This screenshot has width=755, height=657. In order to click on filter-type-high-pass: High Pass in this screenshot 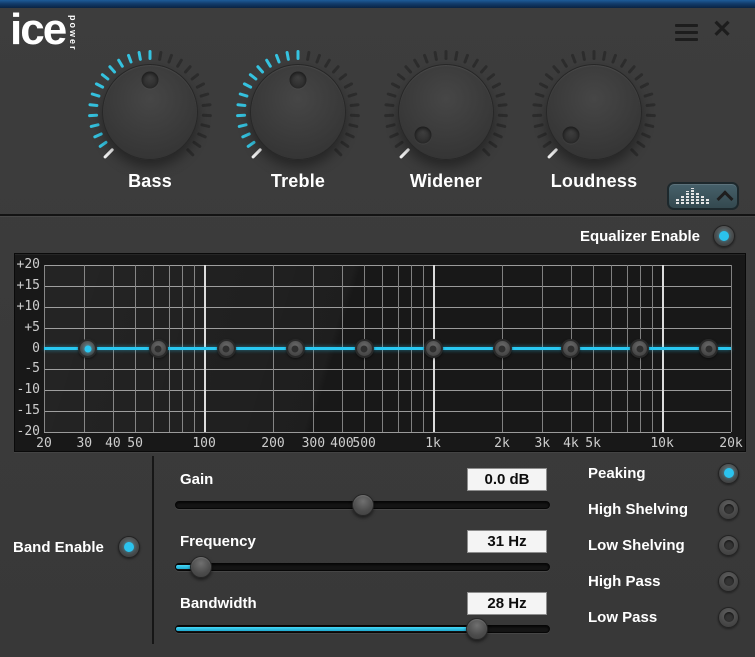, I will do `click(663, 581)`.